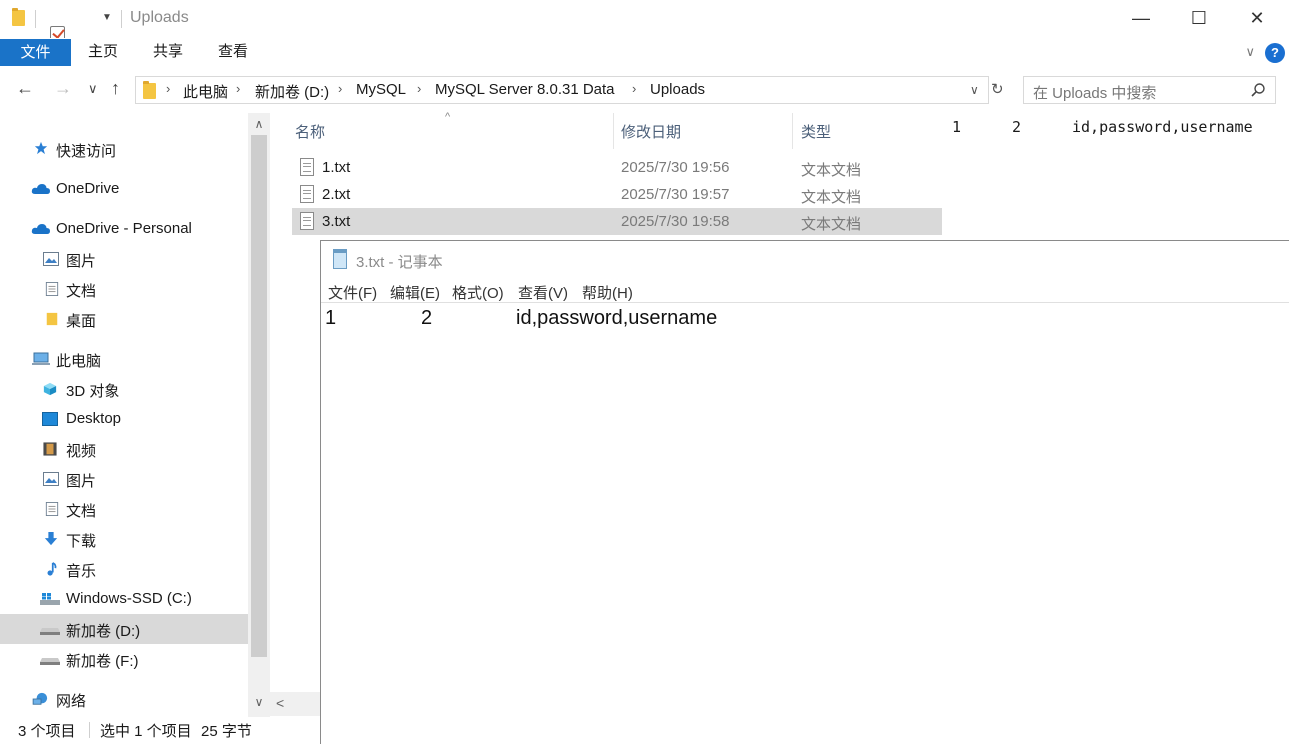 The width and height of the screenshot is (1289, 744). What do you see at coordinates (51, 479) in the screenshot?
I see `pictures-icon` at bounding box center [51, 479].